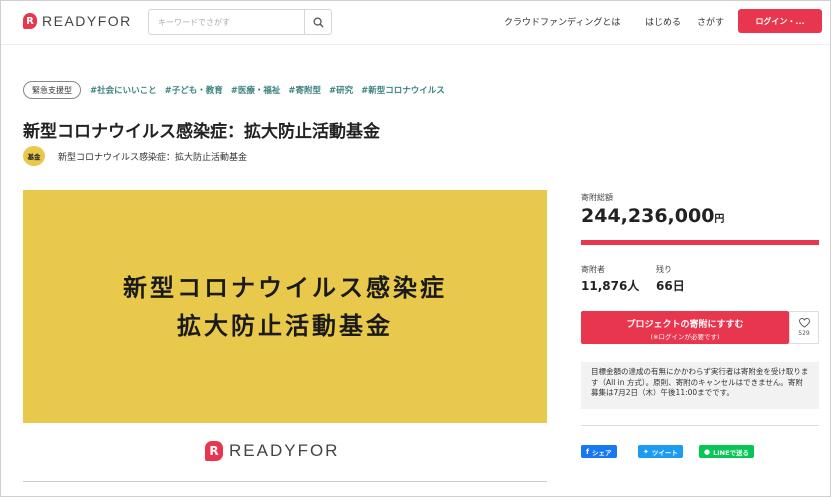  I want to click on project-owner: 基金 新型コロナウイルス感染症：拡大防止活動基金, so click(135, 156).